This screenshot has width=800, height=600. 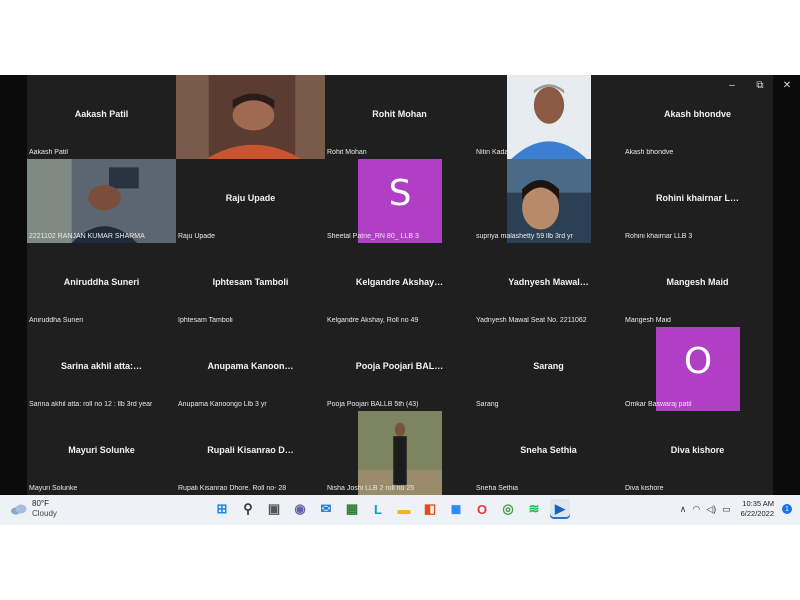 I want to click on office-icon: ◧, so click(x=430, y=509).